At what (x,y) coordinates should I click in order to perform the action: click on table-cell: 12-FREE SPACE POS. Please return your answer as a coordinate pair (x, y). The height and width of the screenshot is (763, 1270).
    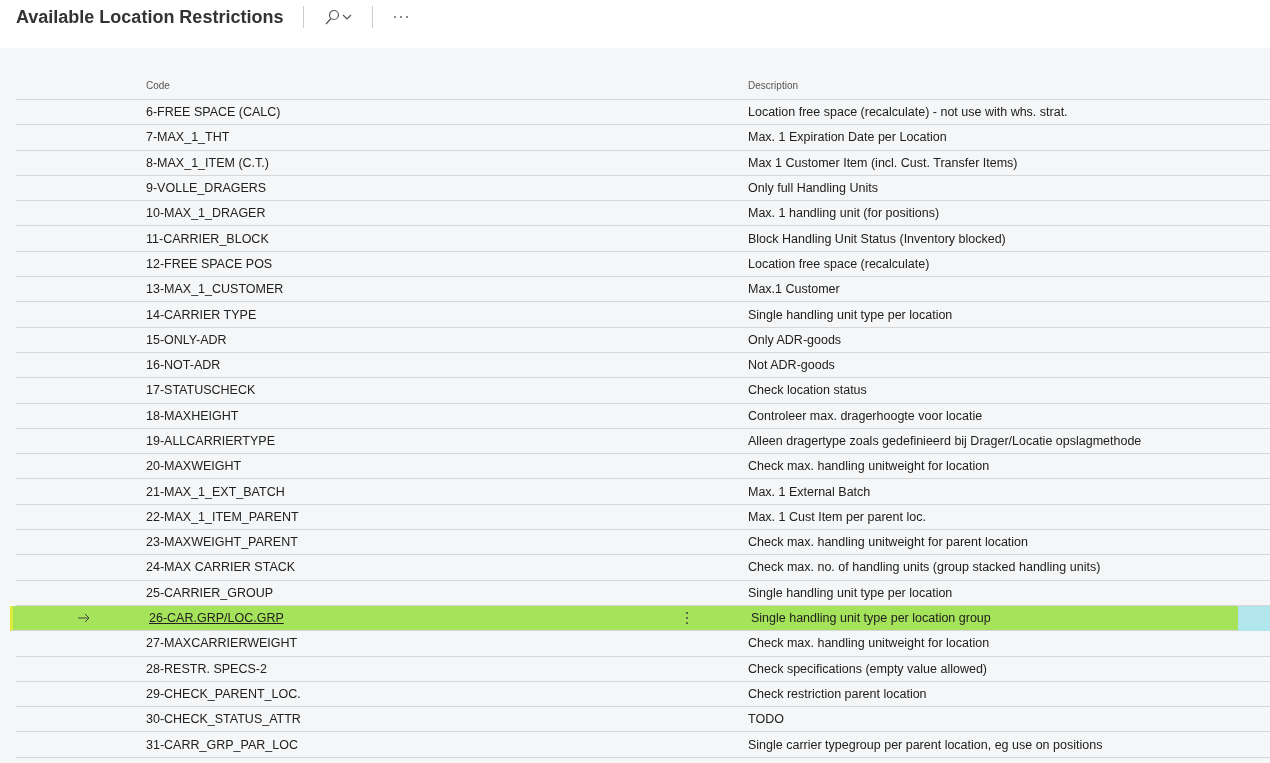
    Looking at the image, I should click on (209, 263).